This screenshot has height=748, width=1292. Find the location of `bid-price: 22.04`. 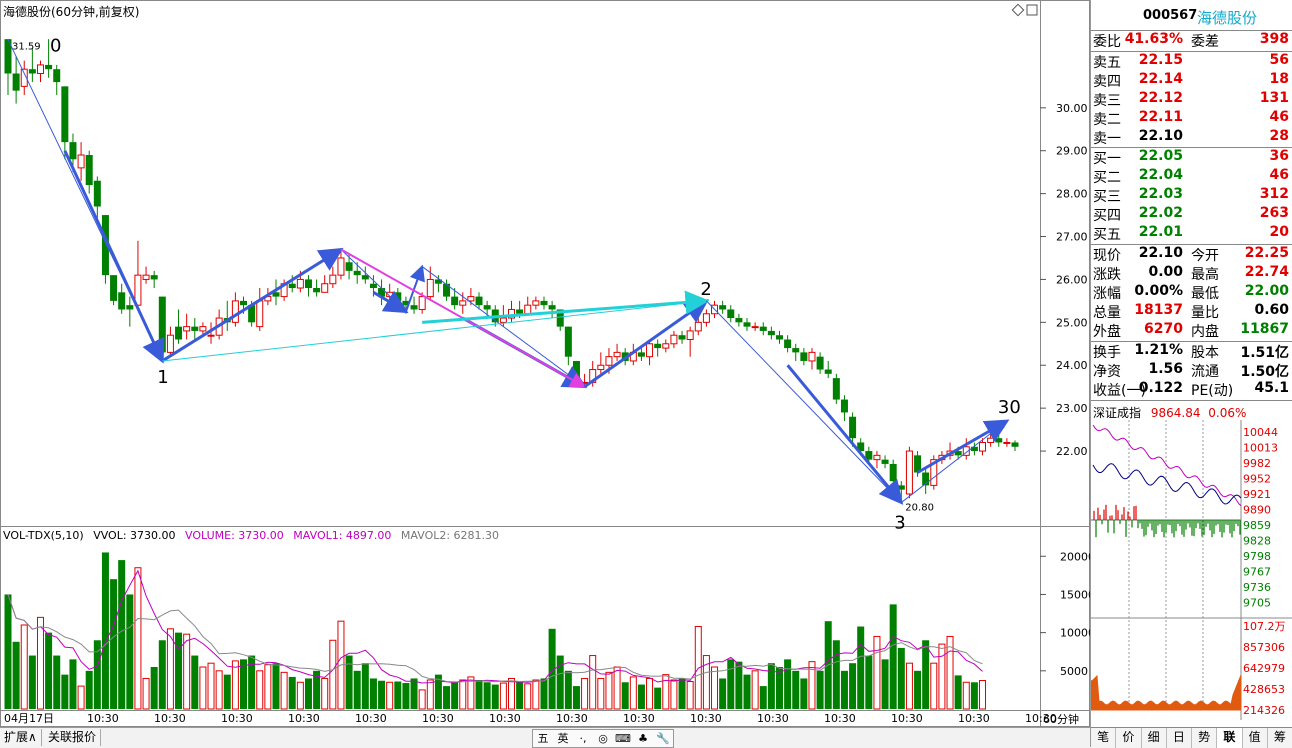

bid-price: 22.04 is located at coordinates (1160, 175).